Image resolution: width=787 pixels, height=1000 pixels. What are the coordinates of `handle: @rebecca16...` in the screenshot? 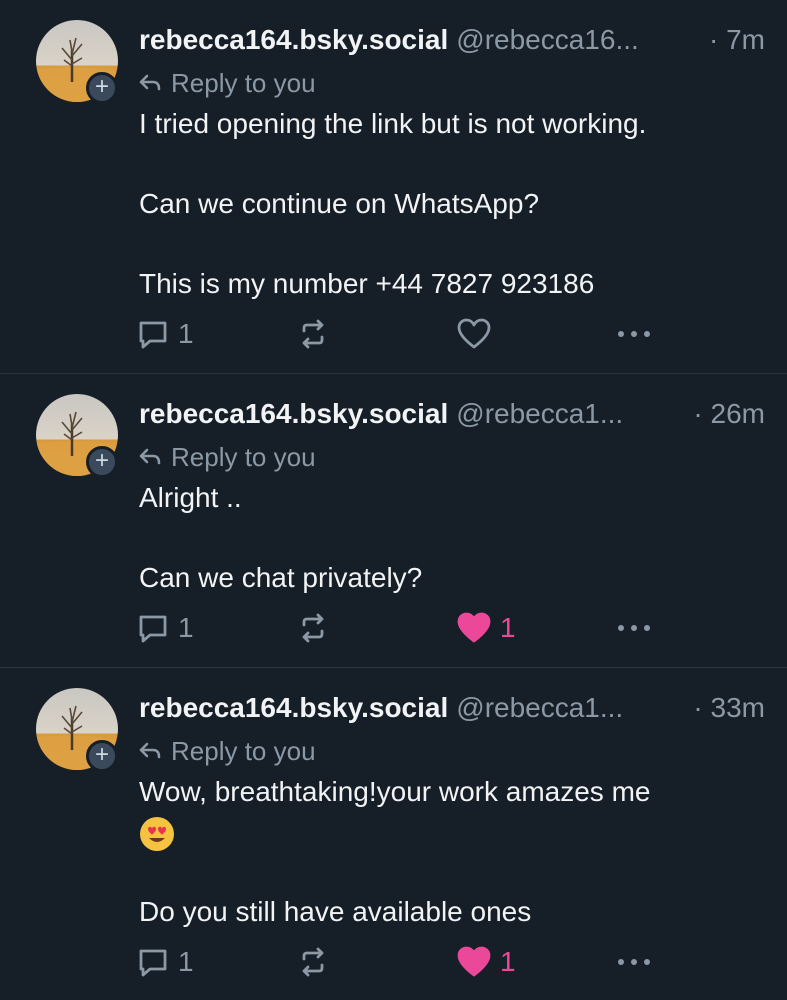 It's located at (547, 39).